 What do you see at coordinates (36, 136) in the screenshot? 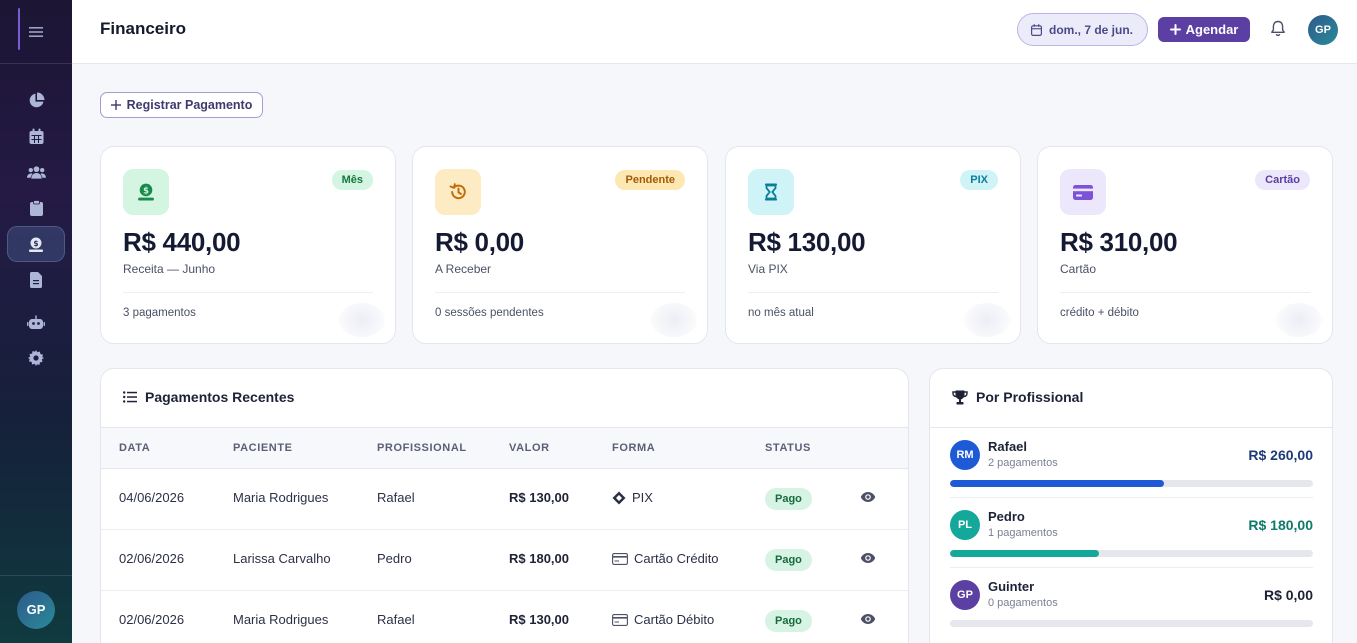
I see `sidebar-item-agenda` at bounding box center [36, 136].